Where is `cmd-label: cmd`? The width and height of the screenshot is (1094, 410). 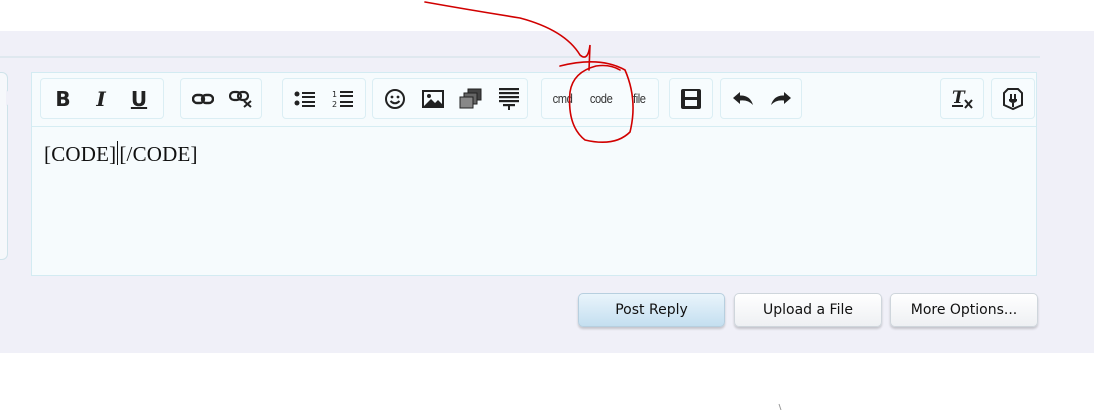
cmd-label: cmd is located at coordinates (563, 98).